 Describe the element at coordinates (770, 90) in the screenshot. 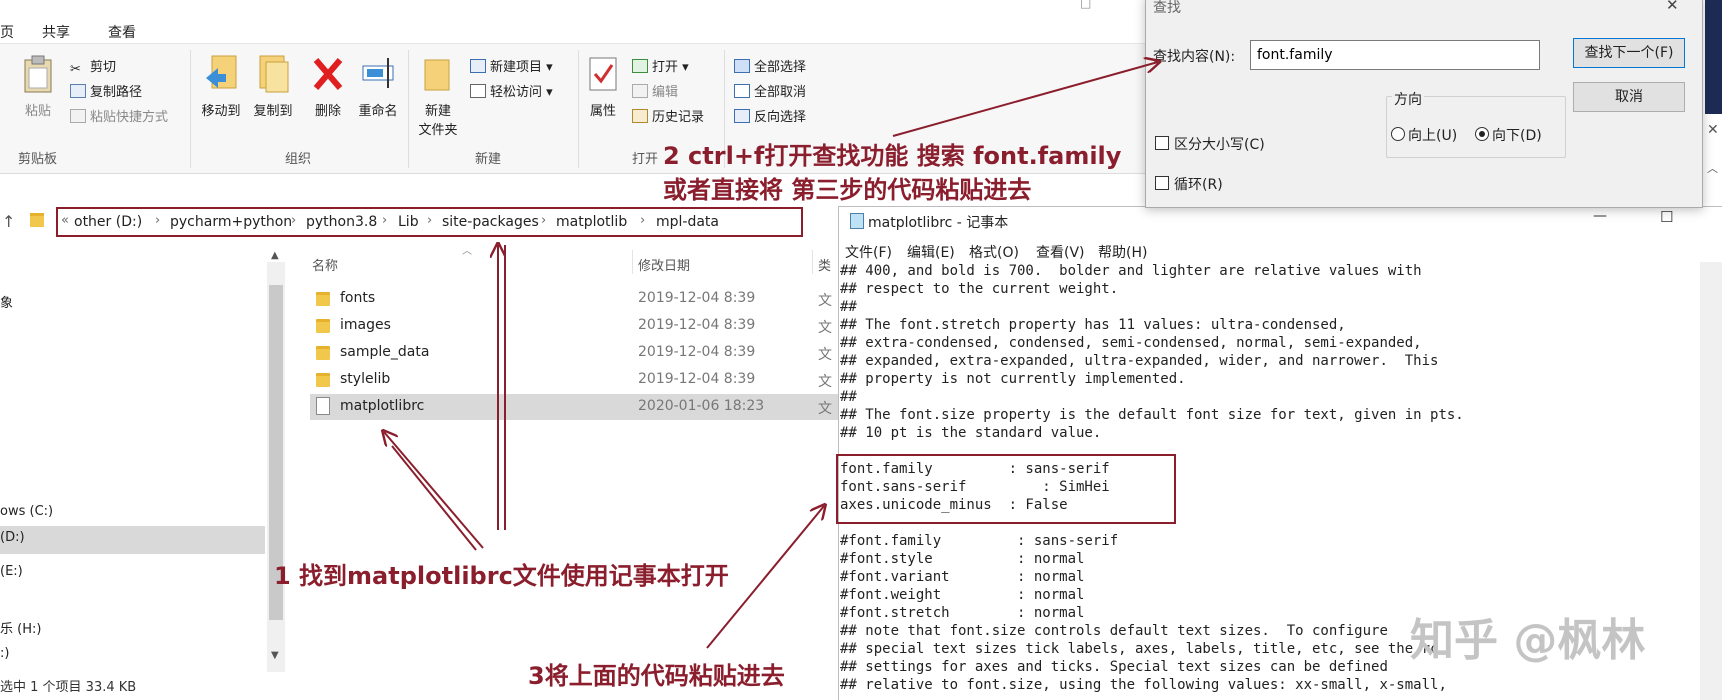

I see `select-none-button: 全部取消` at that location.